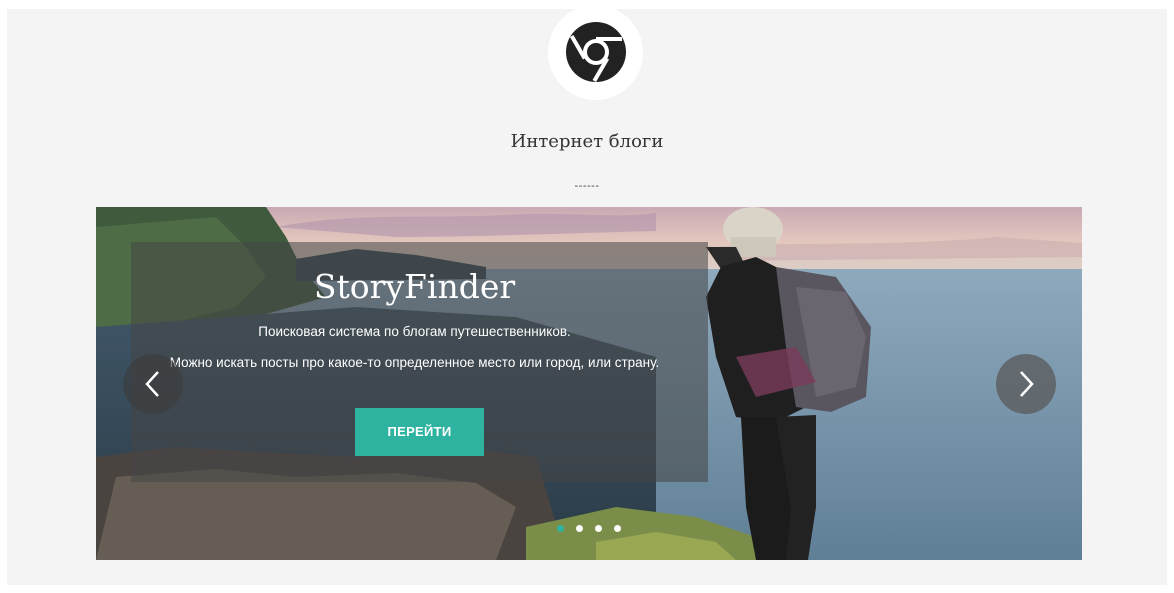 This screenshot has height=593, width=1174. I want to click on slide-title: StoryFinder, so click(414, 286).